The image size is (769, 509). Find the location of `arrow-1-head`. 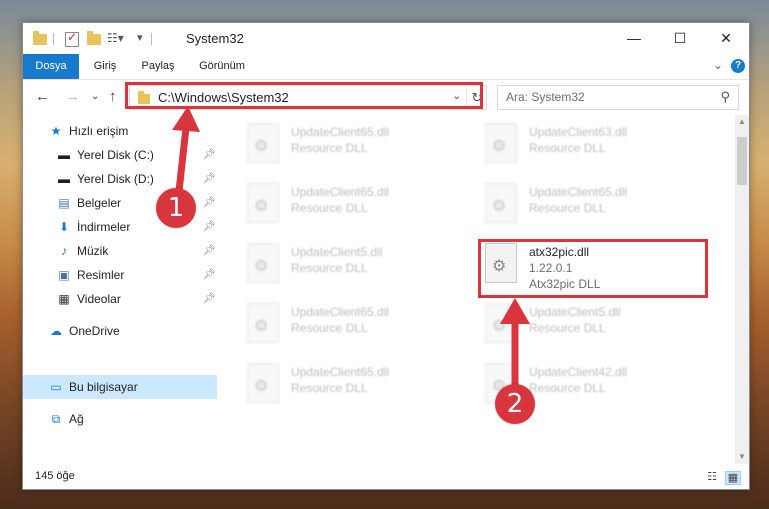

arrow-1-head is located at coordinates (186, 119).